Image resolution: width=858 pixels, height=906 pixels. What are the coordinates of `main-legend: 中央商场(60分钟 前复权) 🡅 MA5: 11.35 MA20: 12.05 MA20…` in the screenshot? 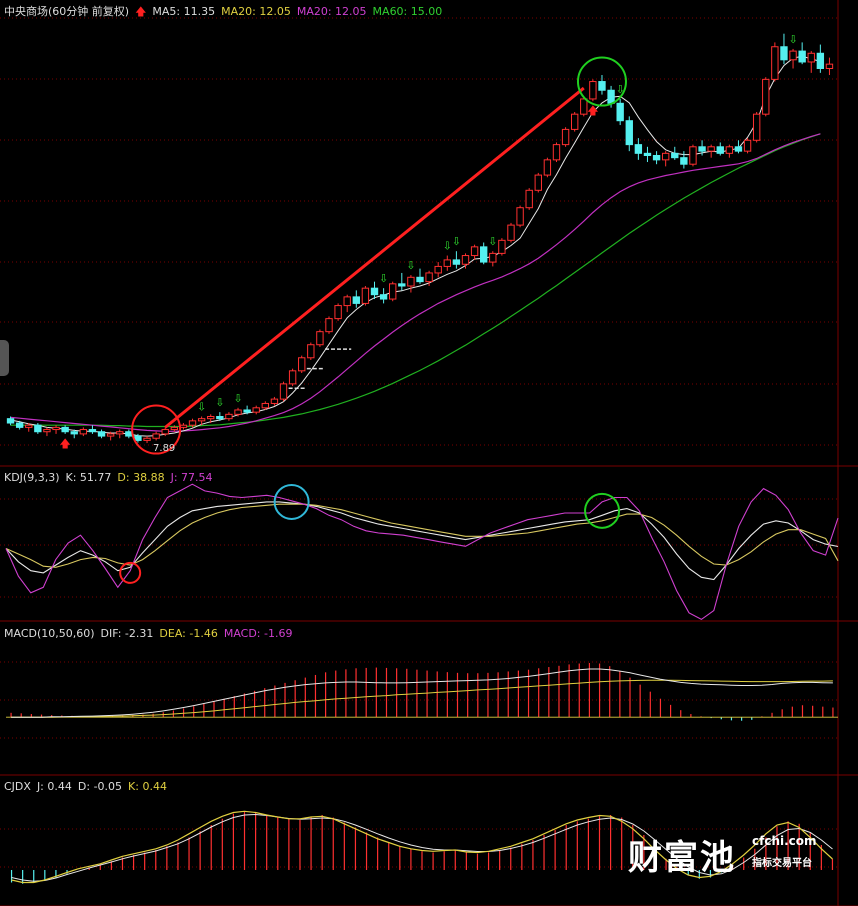 It's located at (226, 11).